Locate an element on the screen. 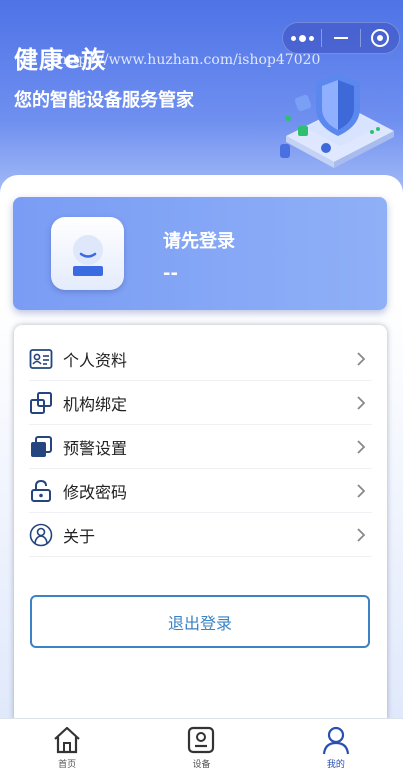  tab-mine: 我的 is located at coordinates (336, 744).